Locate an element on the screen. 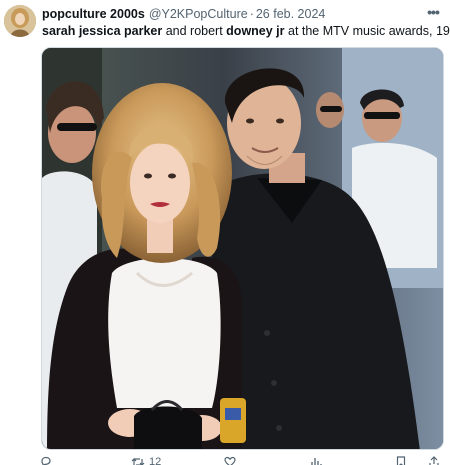 The height and width of the screenshot is (465, 450). avatar-image is located at coordinates (20, 21).